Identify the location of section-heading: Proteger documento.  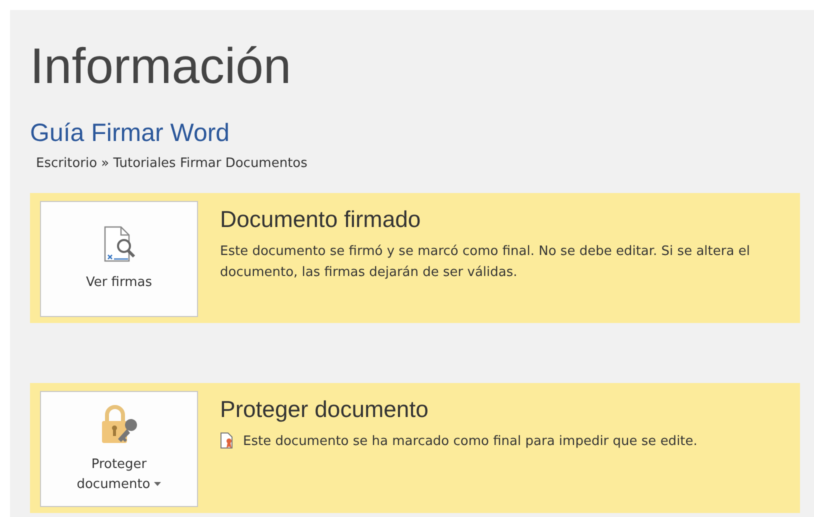
(324, 409).